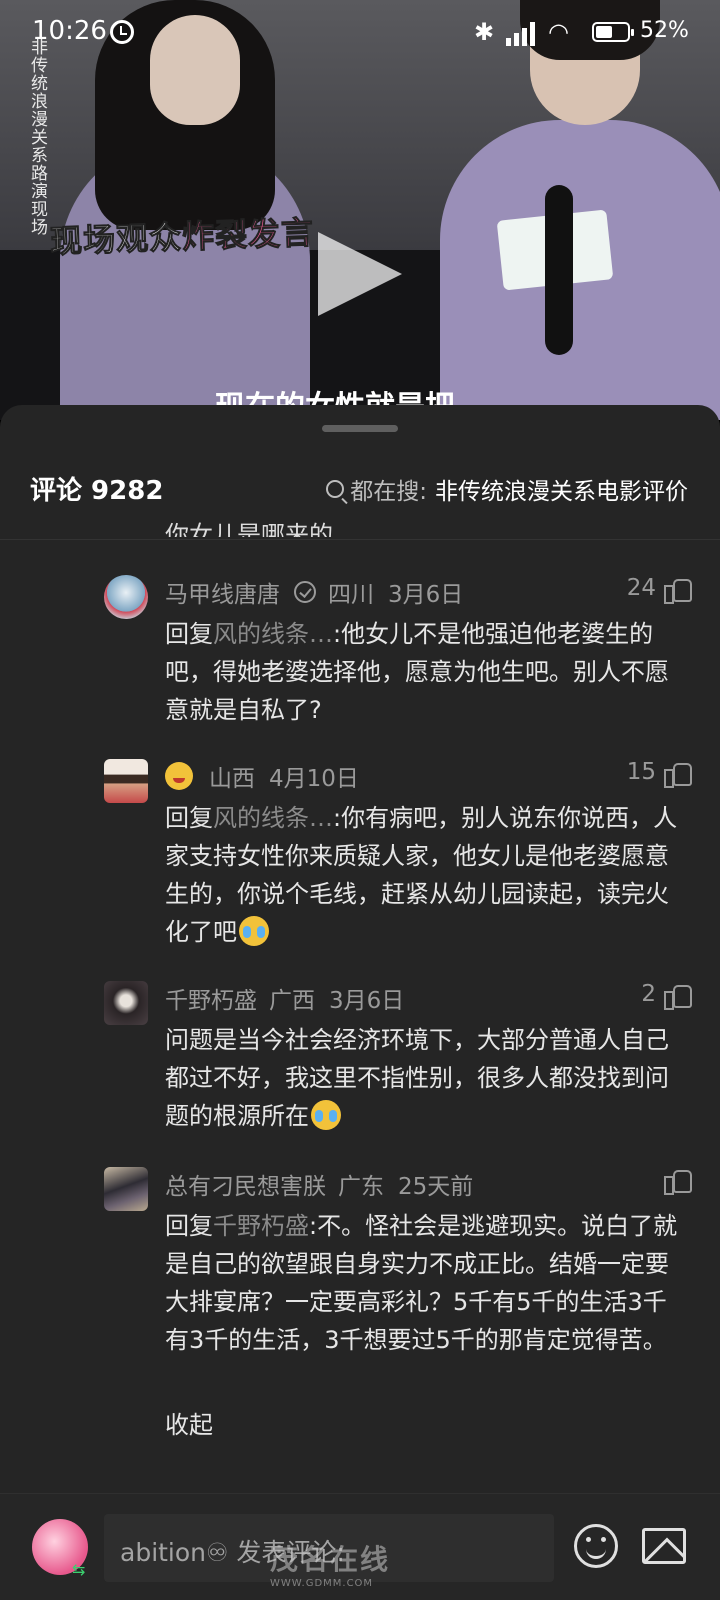 This screenshot has width=720, height=1600. I want to click on image-icon, so click(664, 1546).